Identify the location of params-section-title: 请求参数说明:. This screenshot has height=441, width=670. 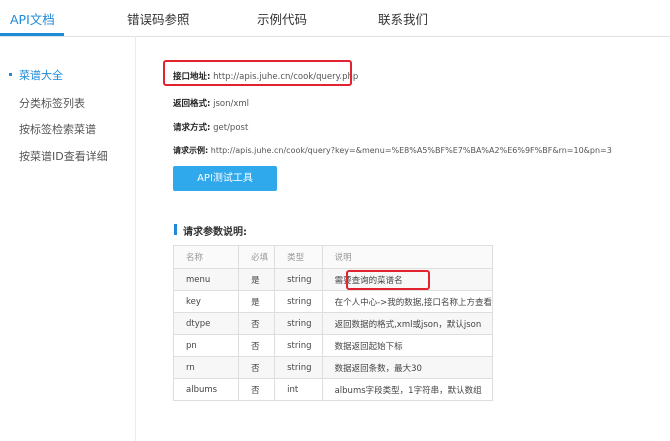
(215, 232).